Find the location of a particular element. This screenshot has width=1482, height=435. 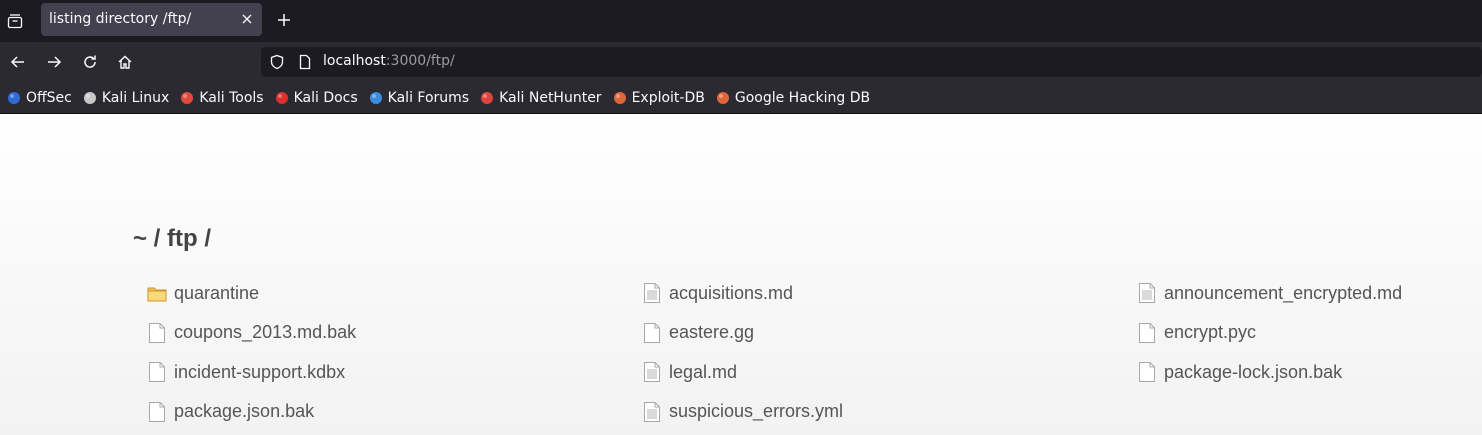

bookmark-item: Google Hacking DB is located at coordinates (792, 98).